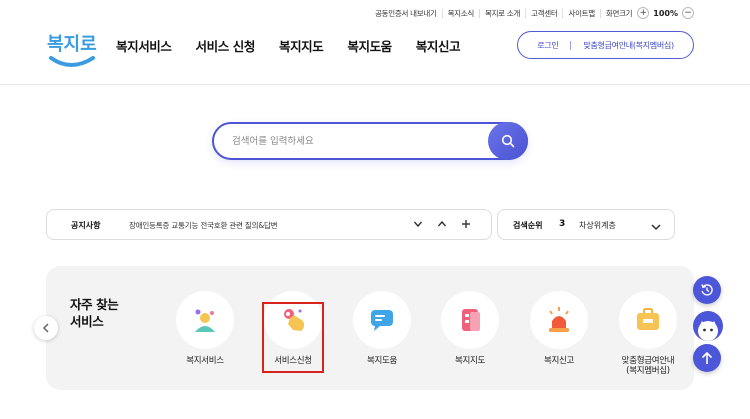  What do you see at coordinates (643, 13) in the screenshot?
I see `zoom-in-button: +` at bounding box center [643, 13].